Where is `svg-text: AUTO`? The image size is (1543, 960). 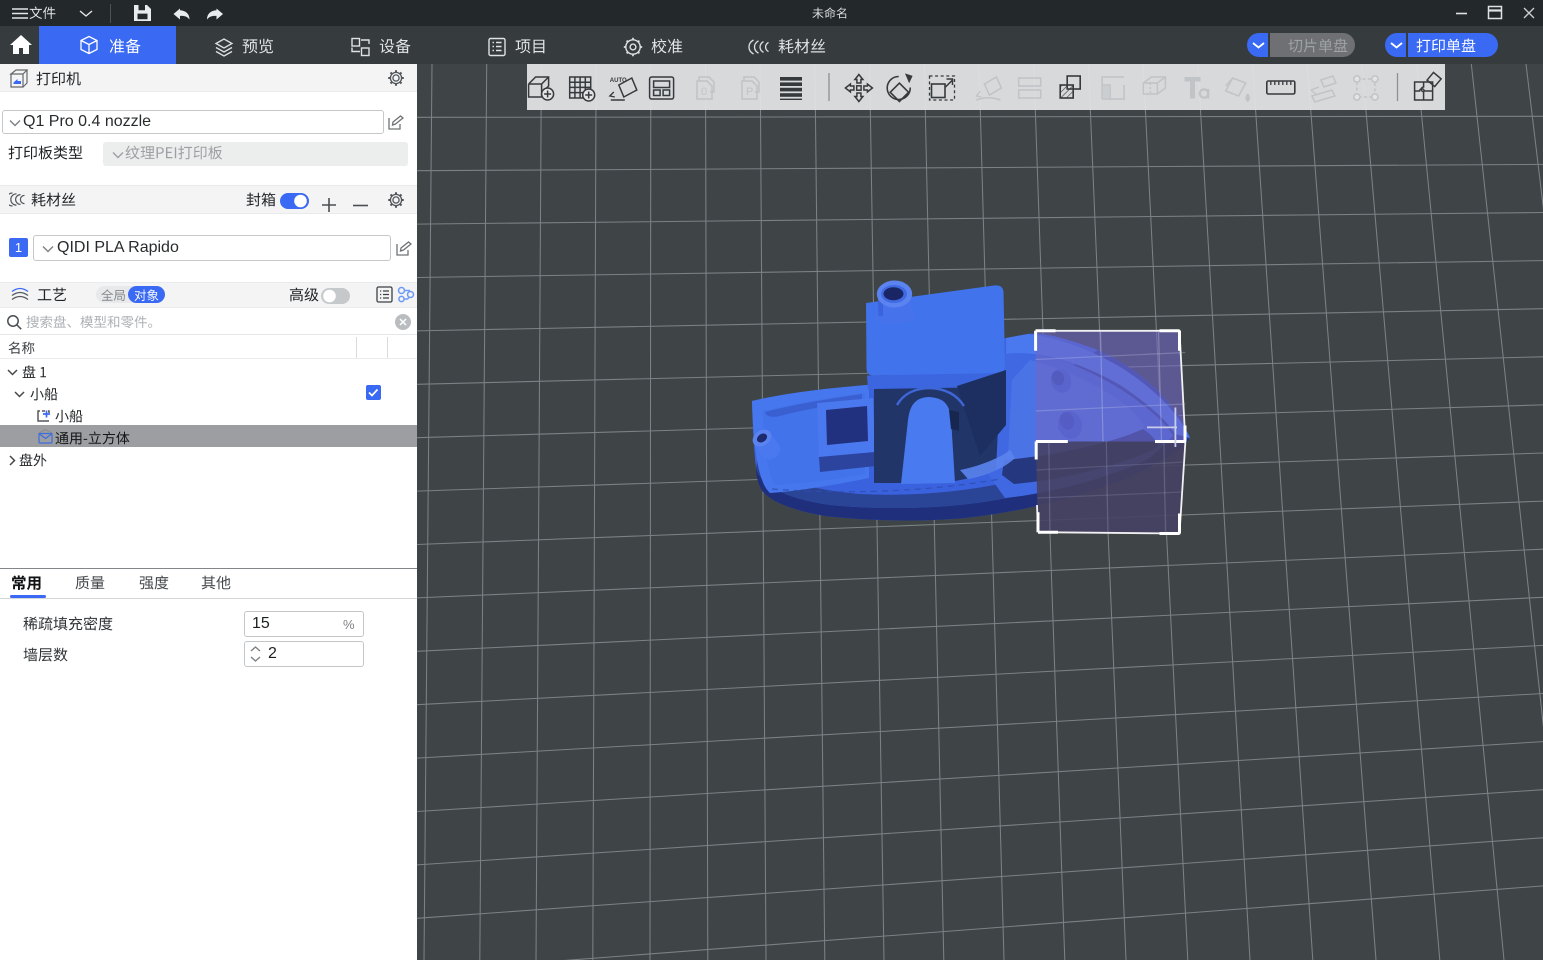
svg-text: AUTO is located at coordinates (618, 81).